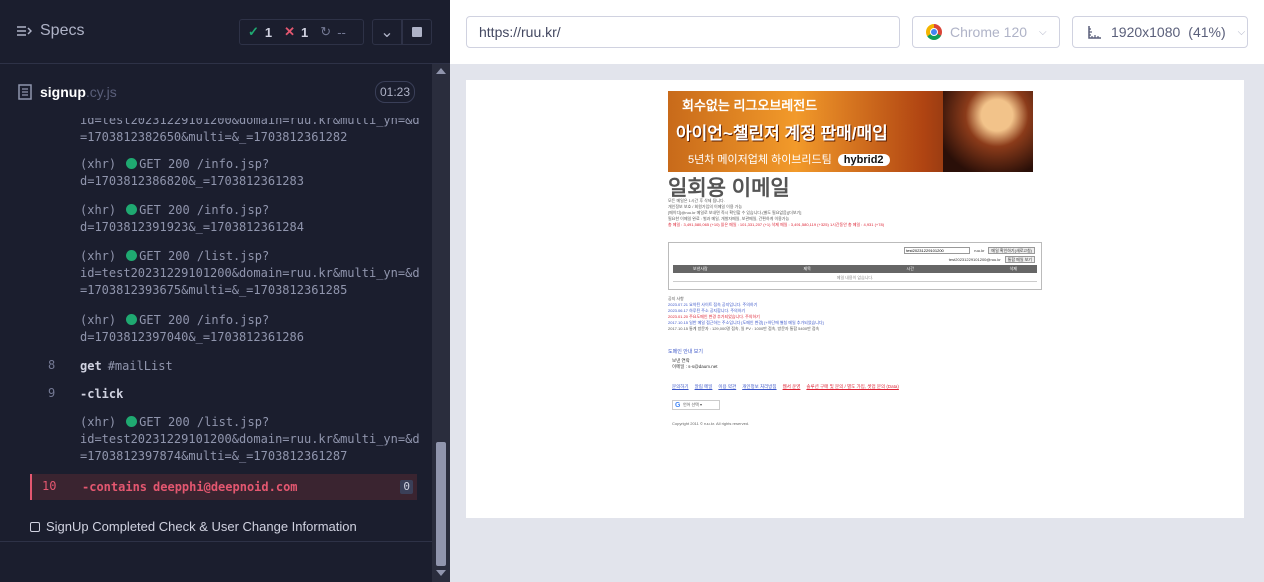  What do you see at coordinates (333, 32) in the screenshot?
I see `pending-count: ↻ --` at bounding box center [333, 32].